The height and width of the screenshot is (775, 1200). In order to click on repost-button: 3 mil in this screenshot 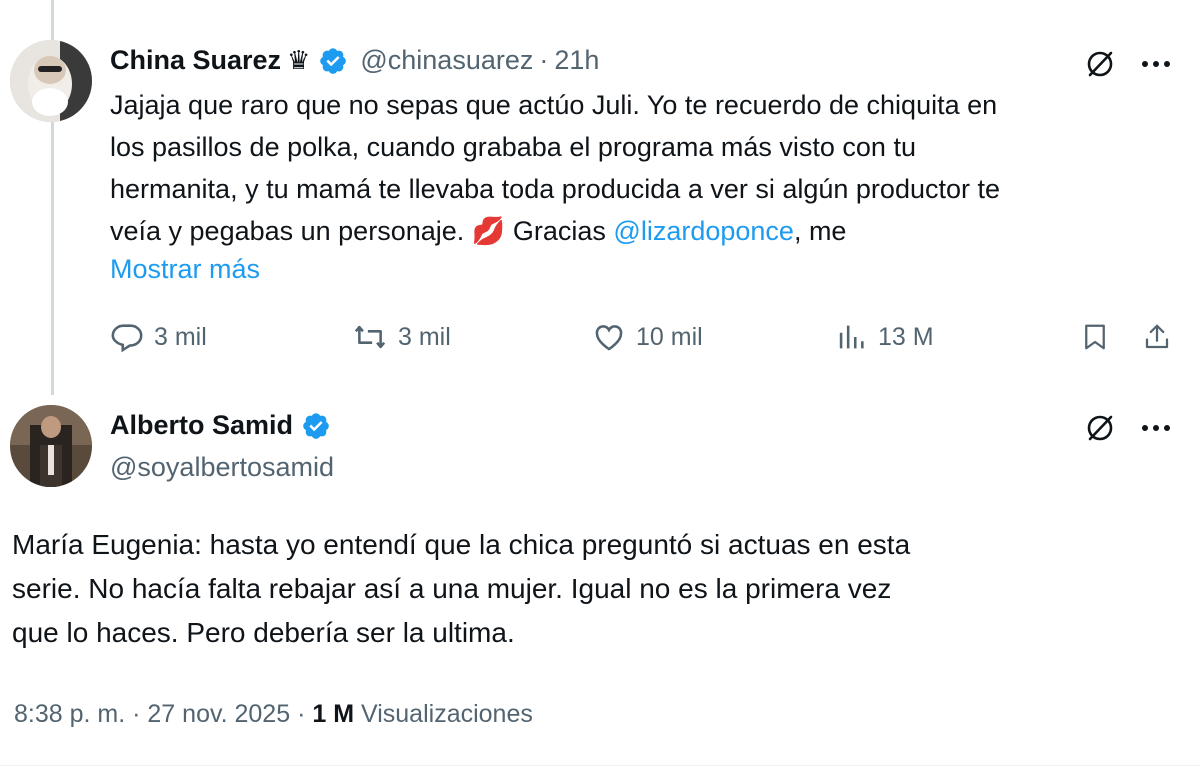, I will do `click(401, 337)`.